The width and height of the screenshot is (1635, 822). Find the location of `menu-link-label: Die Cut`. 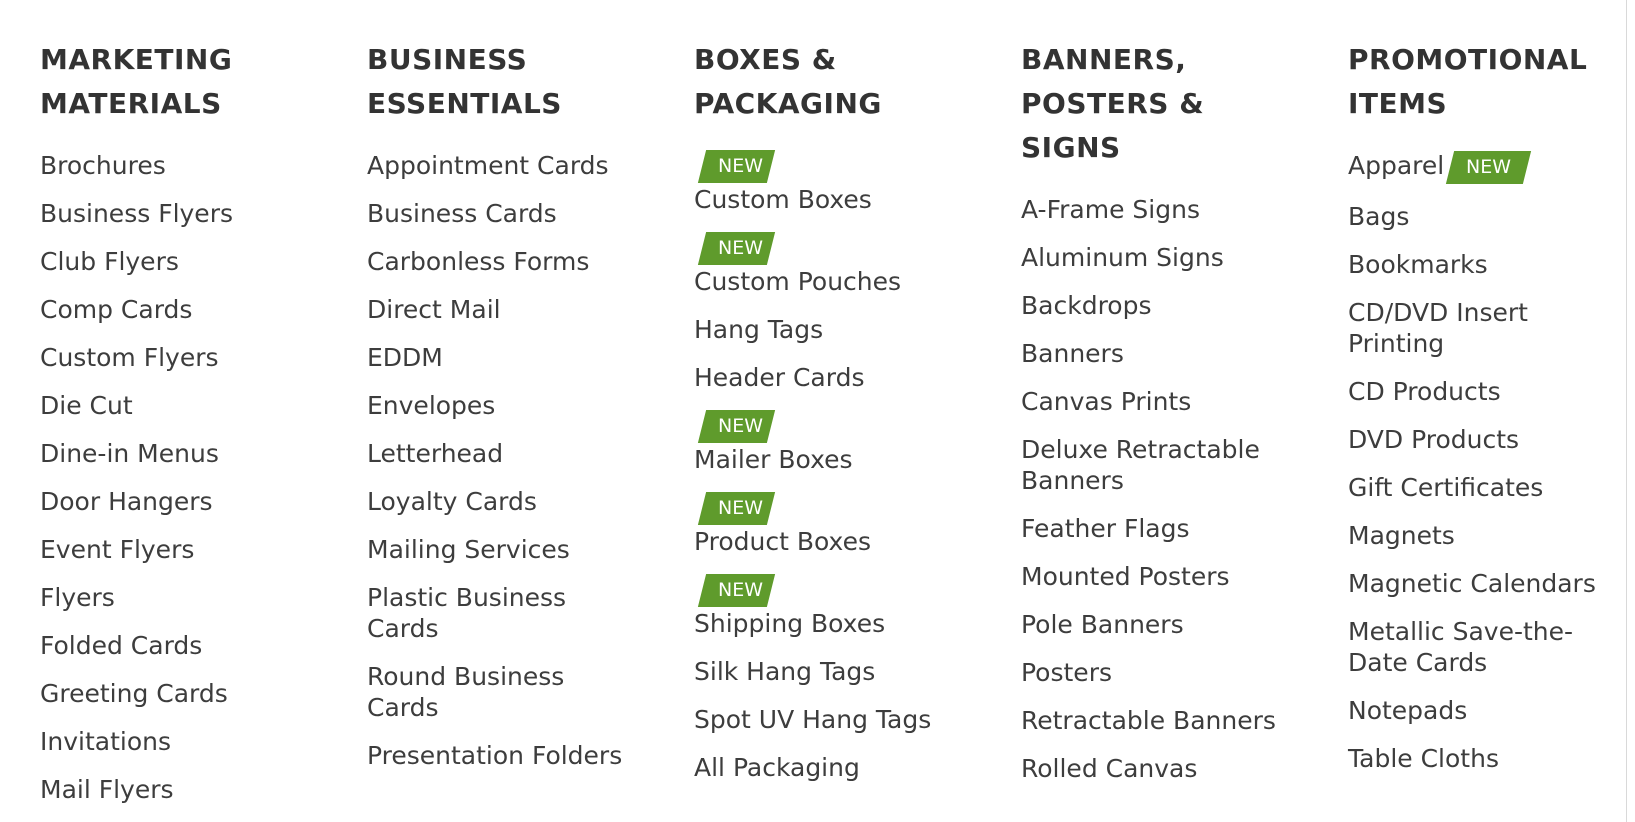

menu-link-label: Die Cut is located at coordinates (86, 405).